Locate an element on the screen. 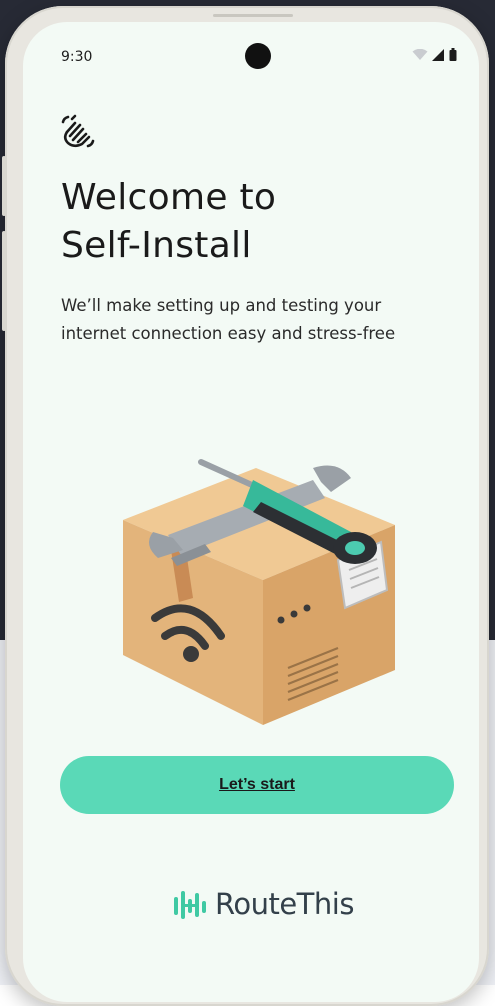  waving-hand-icon is located at coordinates (78, 131).